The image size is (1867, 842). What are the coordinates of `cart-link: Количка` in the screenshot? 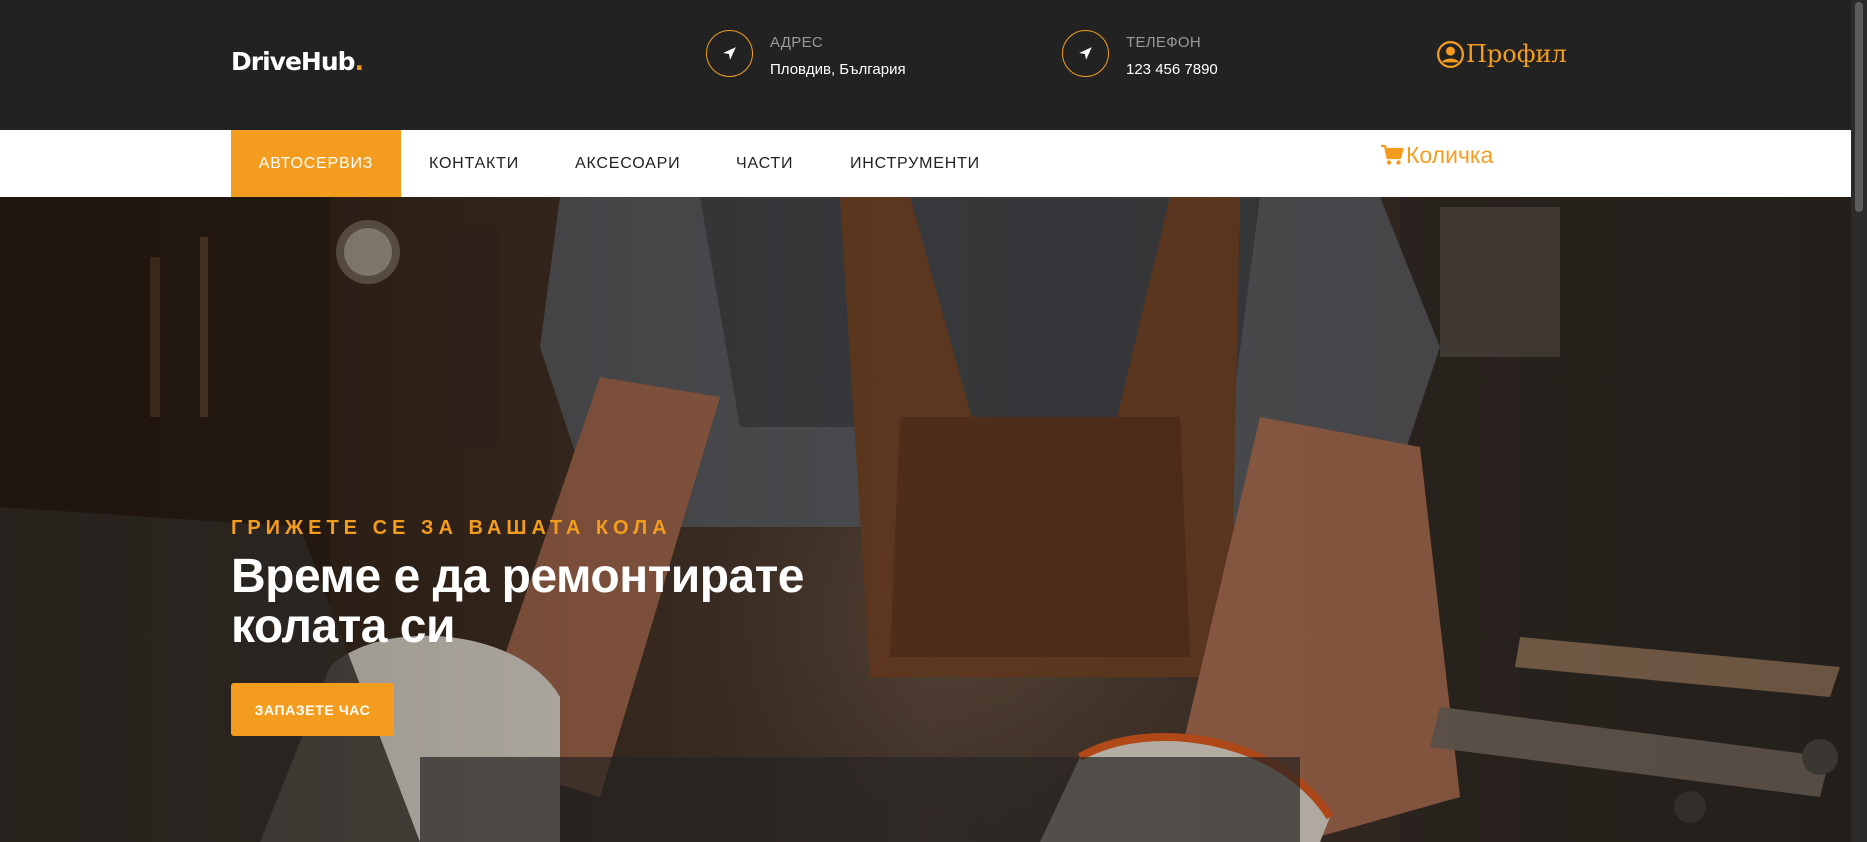 It's located at (1436, 155).